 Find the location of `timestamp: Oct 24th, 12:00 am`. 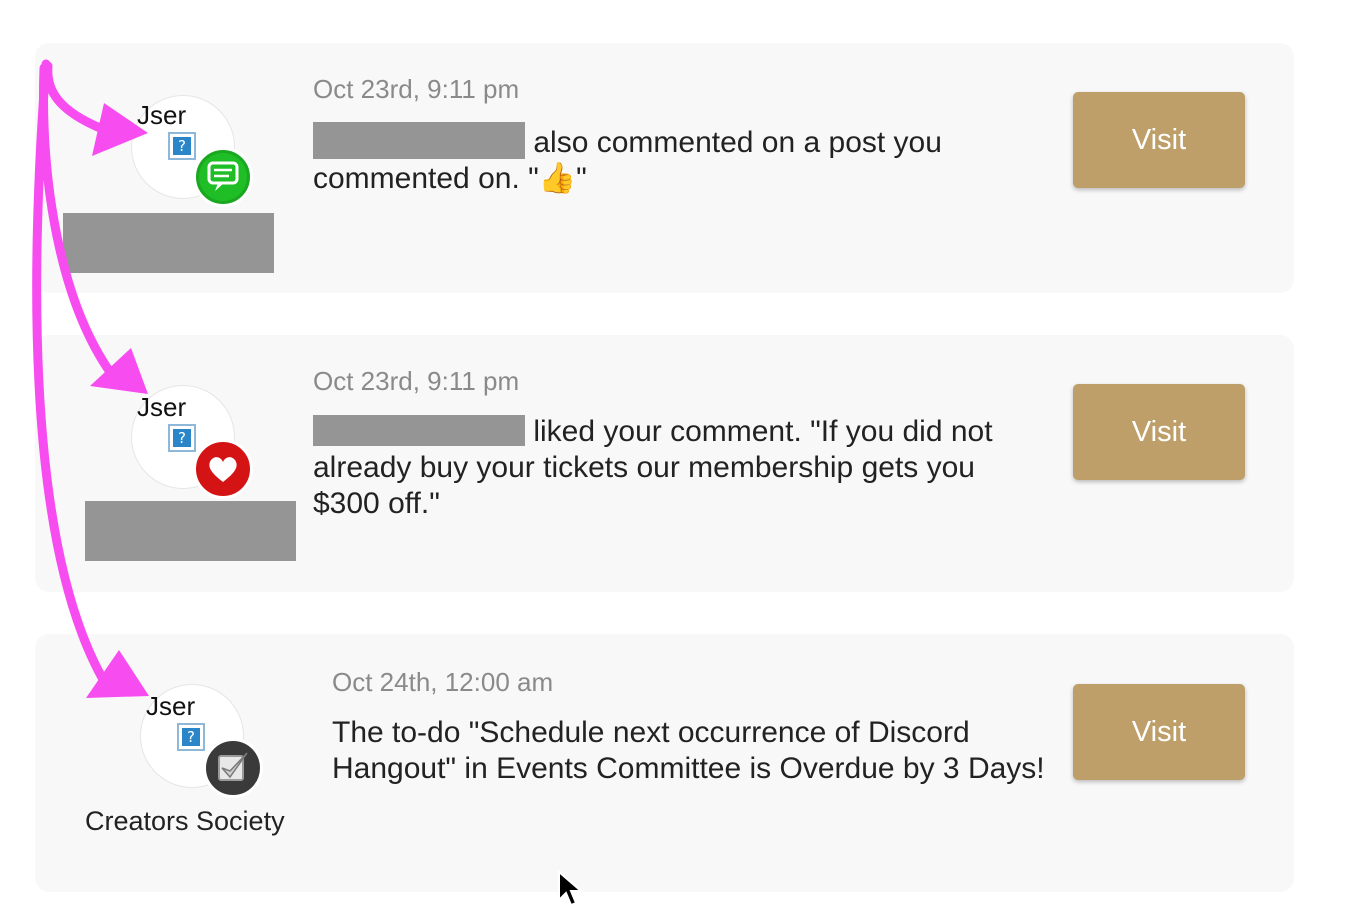

timestamp: Oct 24th, 12:00 am is located at coordinates (443, 682).